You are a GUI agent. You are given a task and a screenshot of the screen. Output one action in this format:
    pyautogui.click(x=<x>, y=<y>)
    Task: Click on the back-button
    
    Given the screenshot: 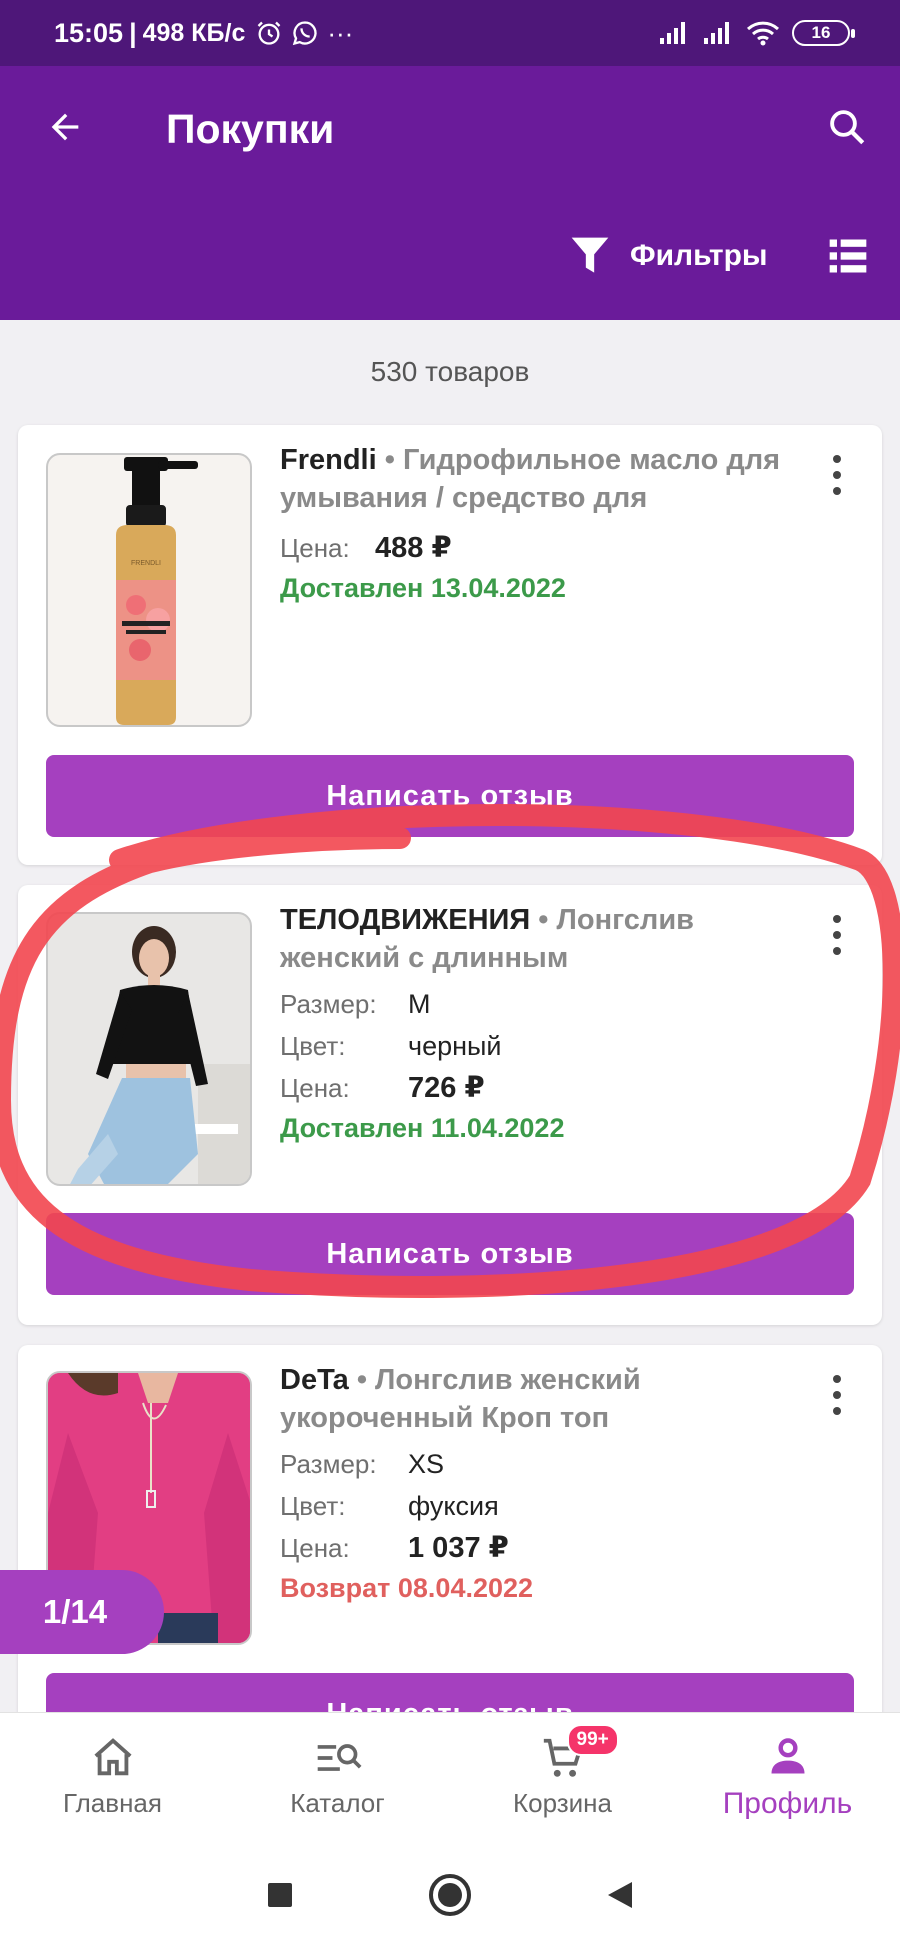 What is the action you would take?
    pyautogui.click(x=65, y=127)
    